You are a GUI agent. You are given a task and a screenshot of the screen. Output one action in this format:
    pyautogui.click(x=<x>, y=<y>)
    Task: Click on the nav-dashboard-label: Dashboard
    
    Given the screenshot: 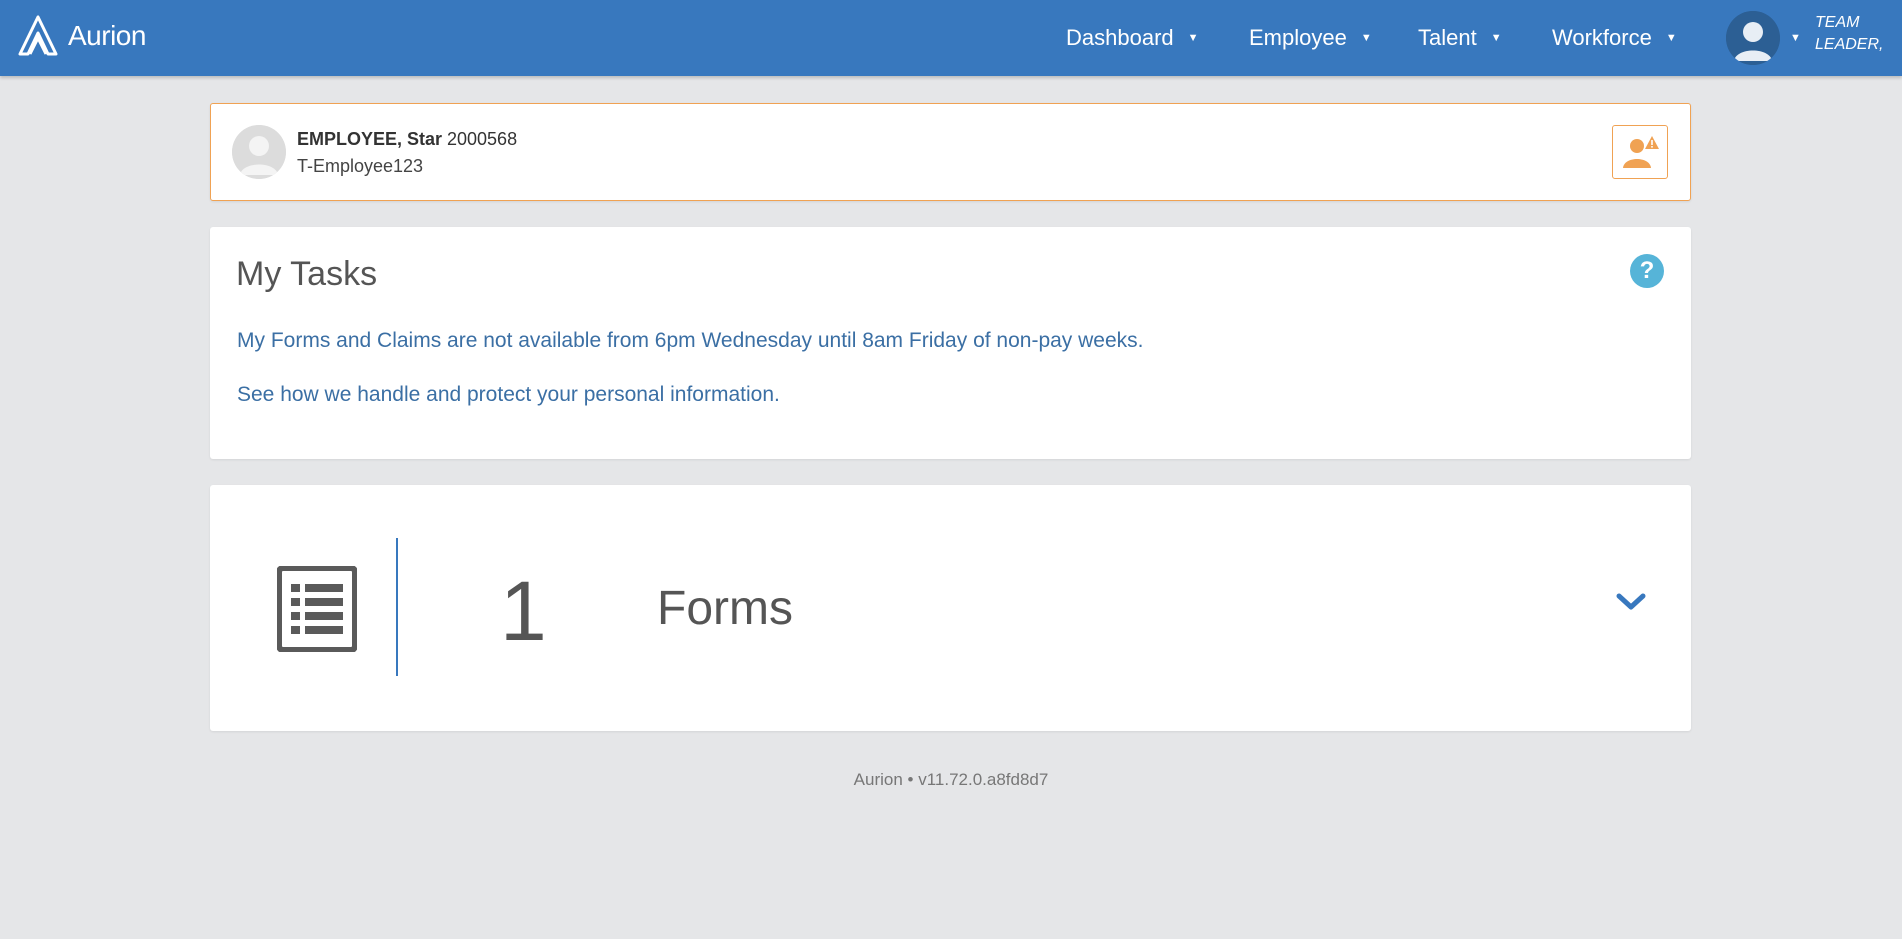 What is the action you would take?
    pyautogui.click(x=1120, y=37)
    